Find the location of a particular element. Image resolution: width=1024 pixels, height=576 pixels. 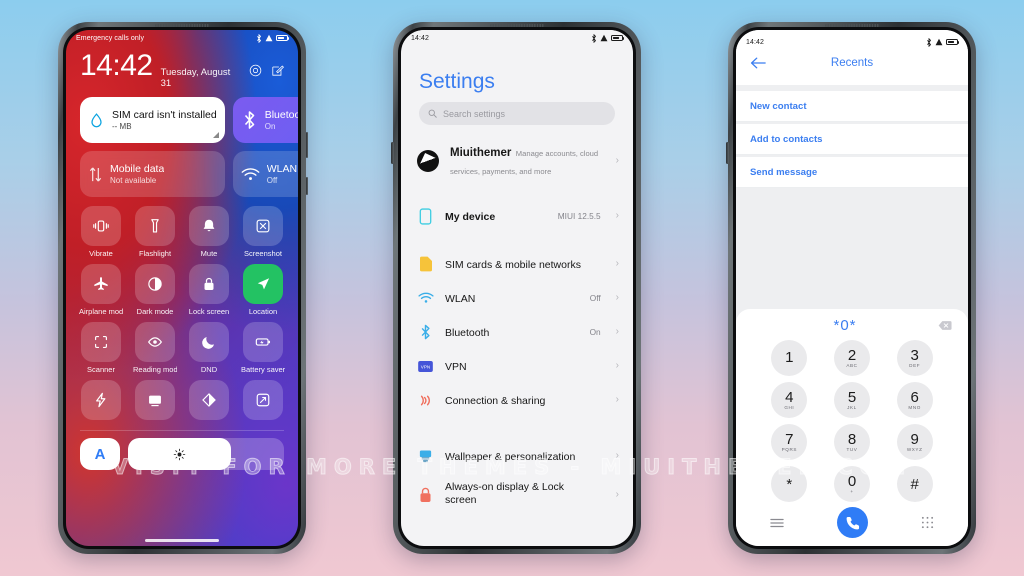

settings-row-vpn: VPN VPN › is located at coordinates (517, 366).